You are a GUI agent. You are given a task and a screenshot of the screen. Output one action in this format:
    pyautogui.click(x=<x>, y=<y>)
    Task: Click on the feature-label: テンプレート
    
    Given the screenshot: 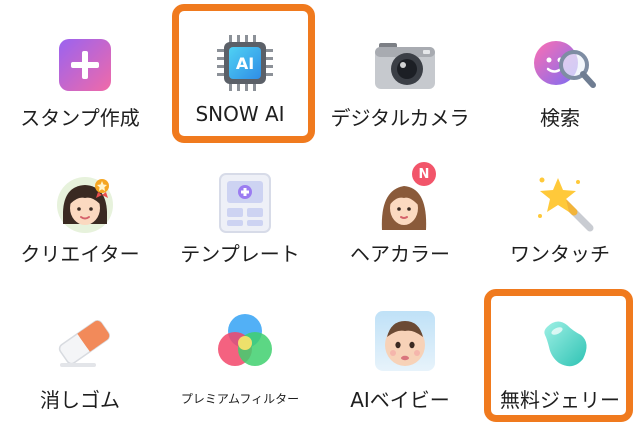 What is the action you would take?
    pyautogui.click(x=240, y=254)
    